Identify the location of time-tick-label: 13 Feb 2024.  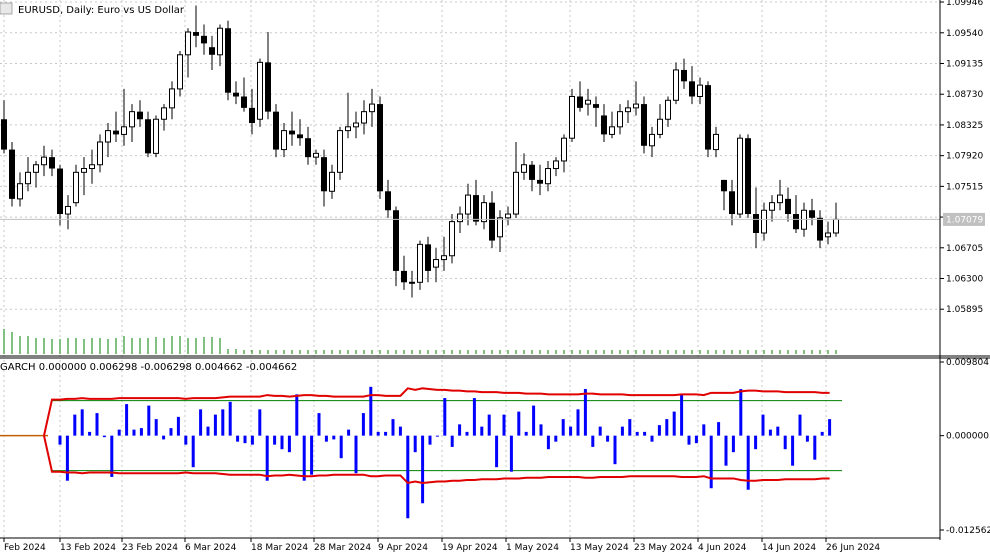
(88, 548).